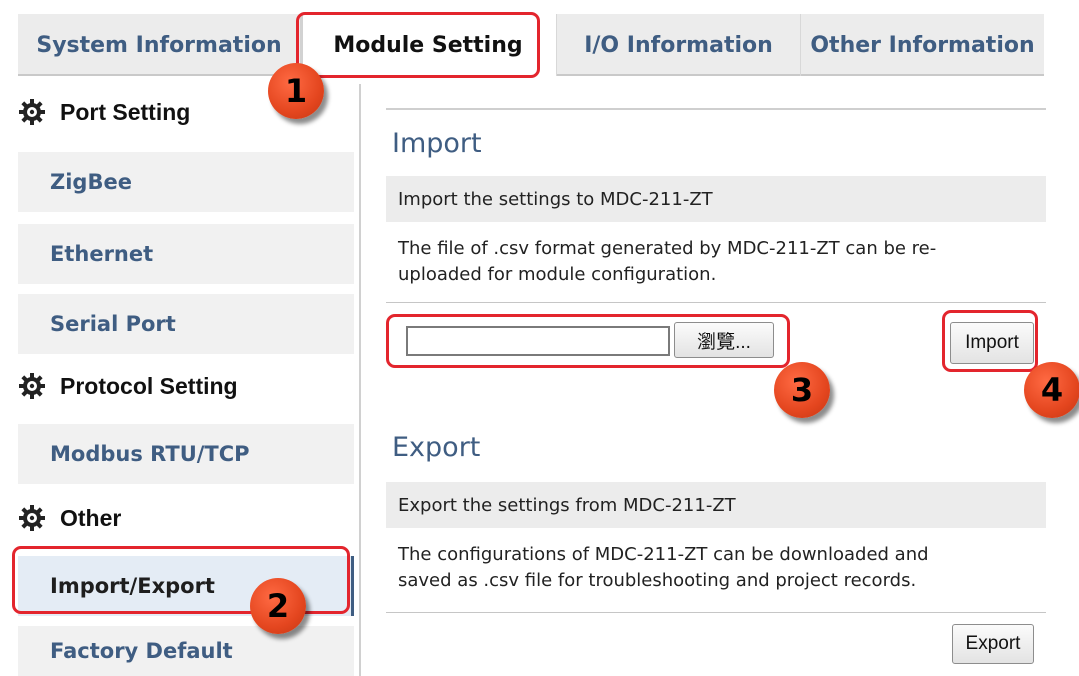 The image size is (1079, 676). I want to click on sidebar-heading-label: Other, so click(91, 517).